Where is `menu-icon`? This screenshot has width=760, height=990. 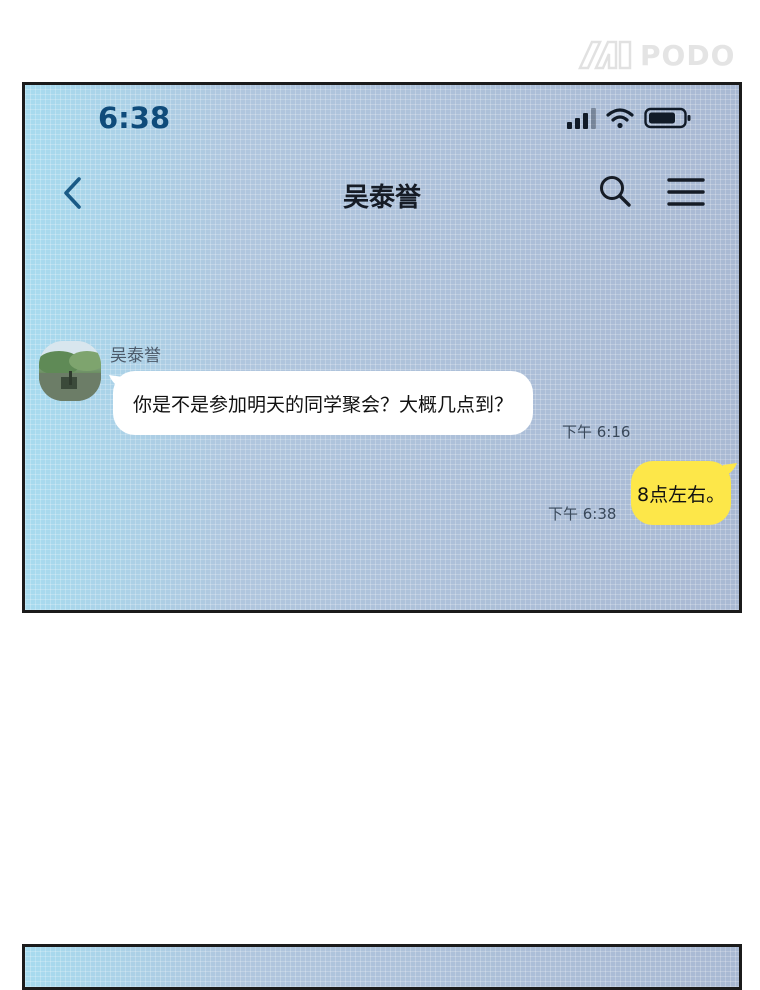
menu-icon is located at coordinates (686, 192).